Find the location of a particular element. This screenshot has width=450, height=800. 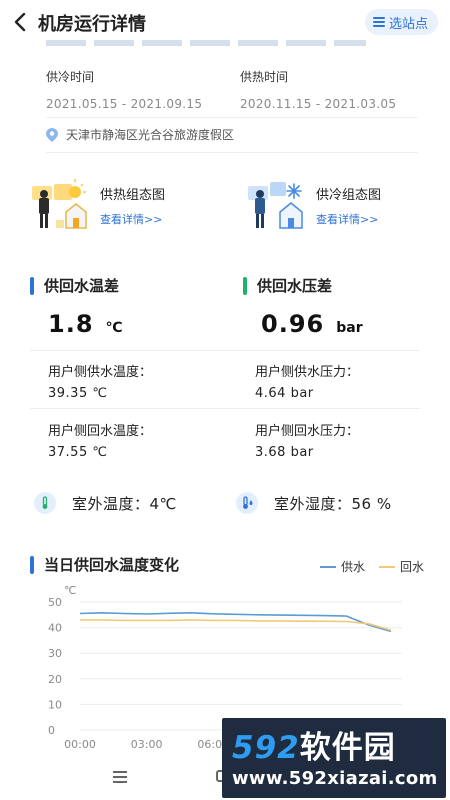

cooling-diagram-link: 查看详情>> is located at coordinates (348, 219).